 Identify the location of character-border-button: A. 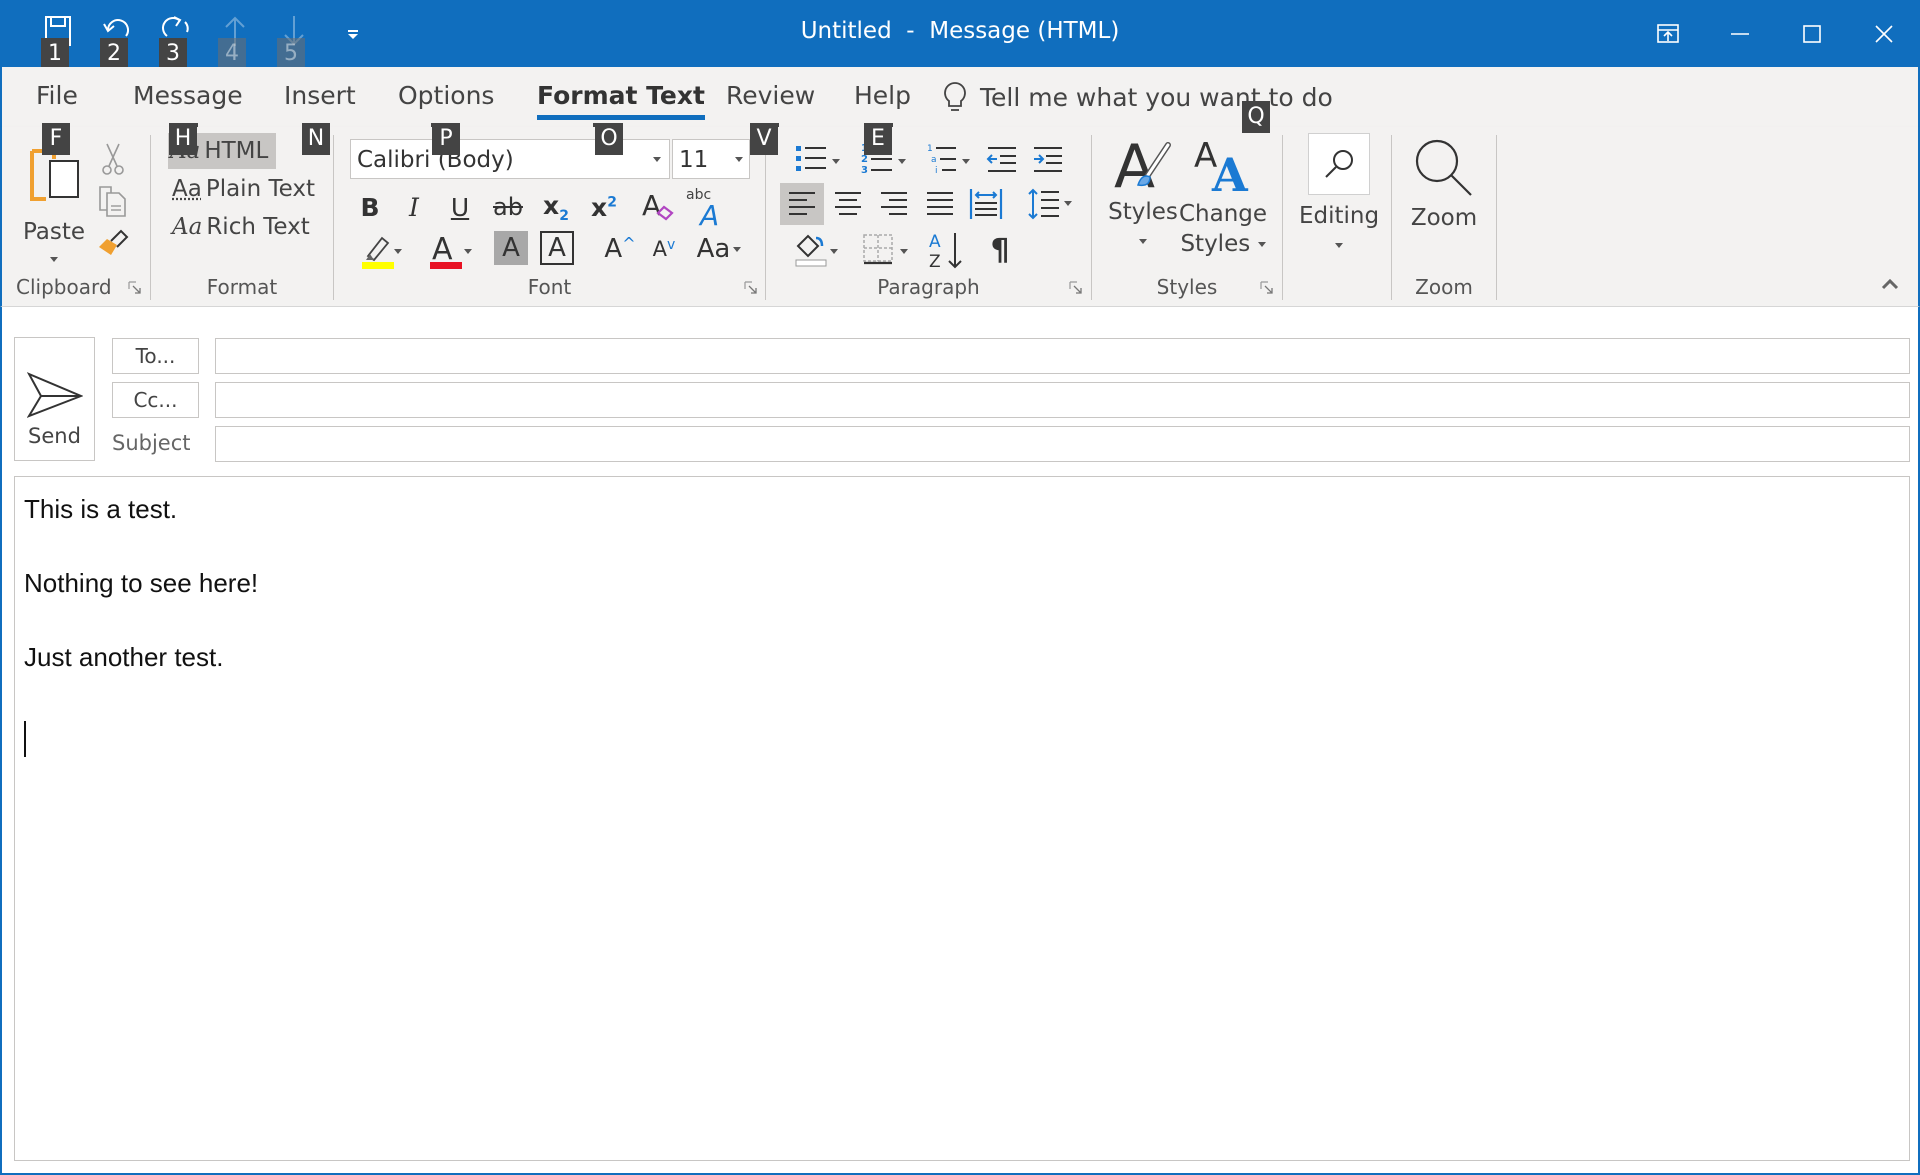
(557, 248).